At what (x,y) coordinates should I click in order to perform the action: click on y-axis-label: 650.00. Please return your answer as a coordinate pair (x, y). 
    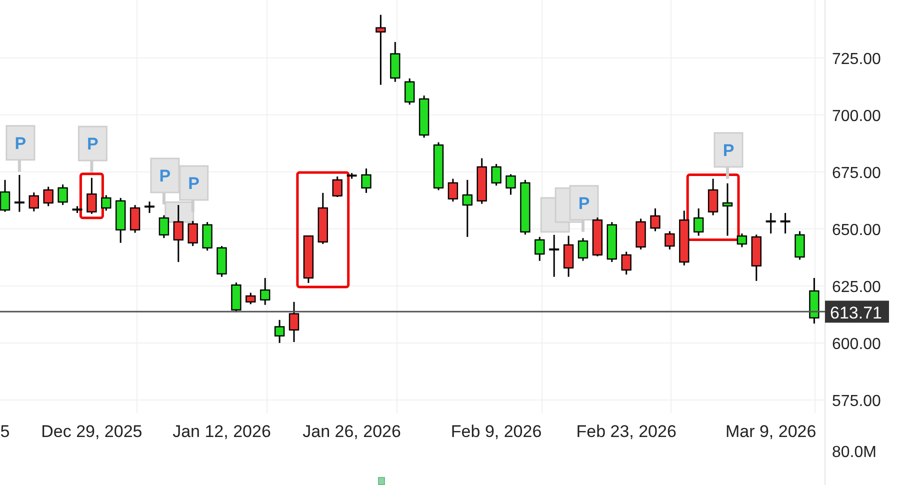
    Looking at the image, I should click on (856, 230).